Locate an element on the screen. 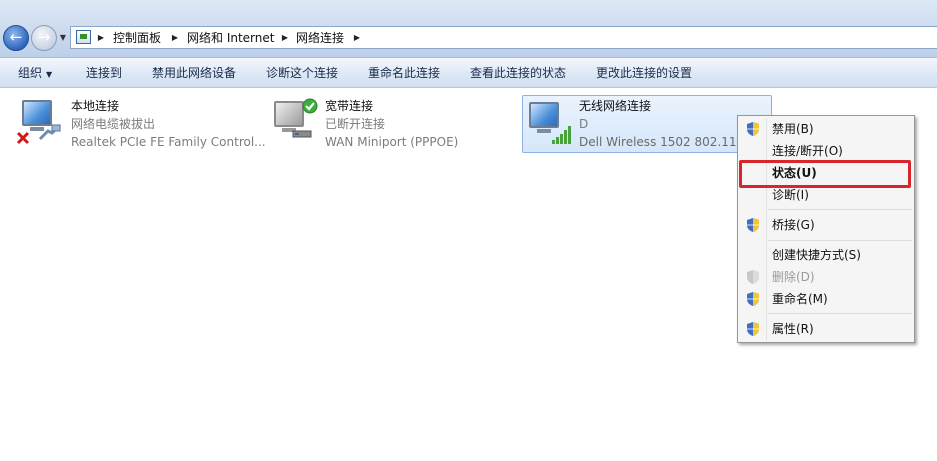  organize-label: 组织 is located at coordinates (30, 73).